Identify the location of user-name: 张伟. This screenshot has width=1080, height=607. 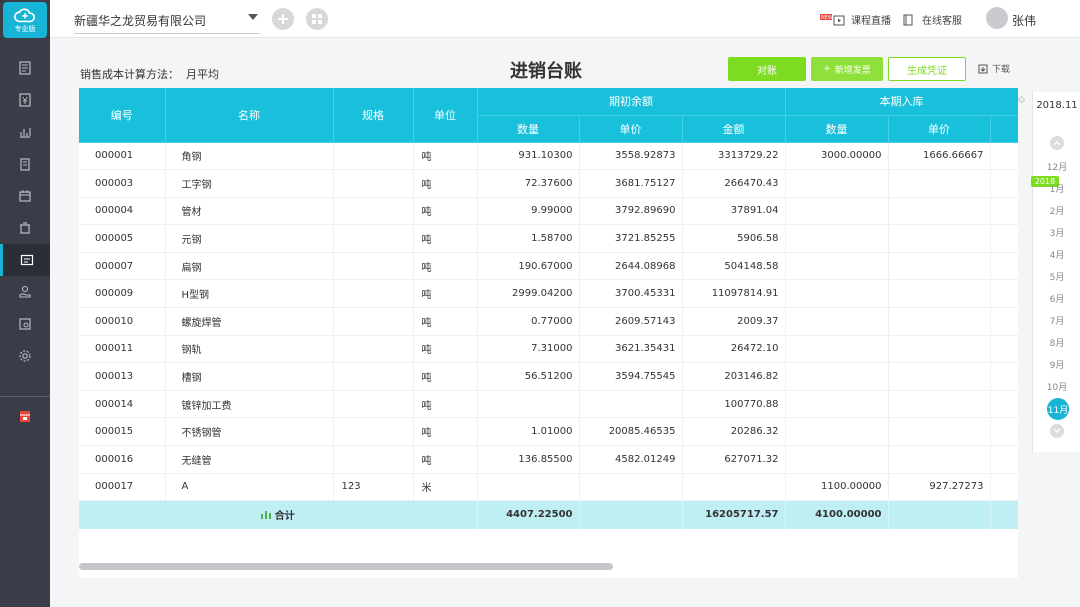
(1024, 20).